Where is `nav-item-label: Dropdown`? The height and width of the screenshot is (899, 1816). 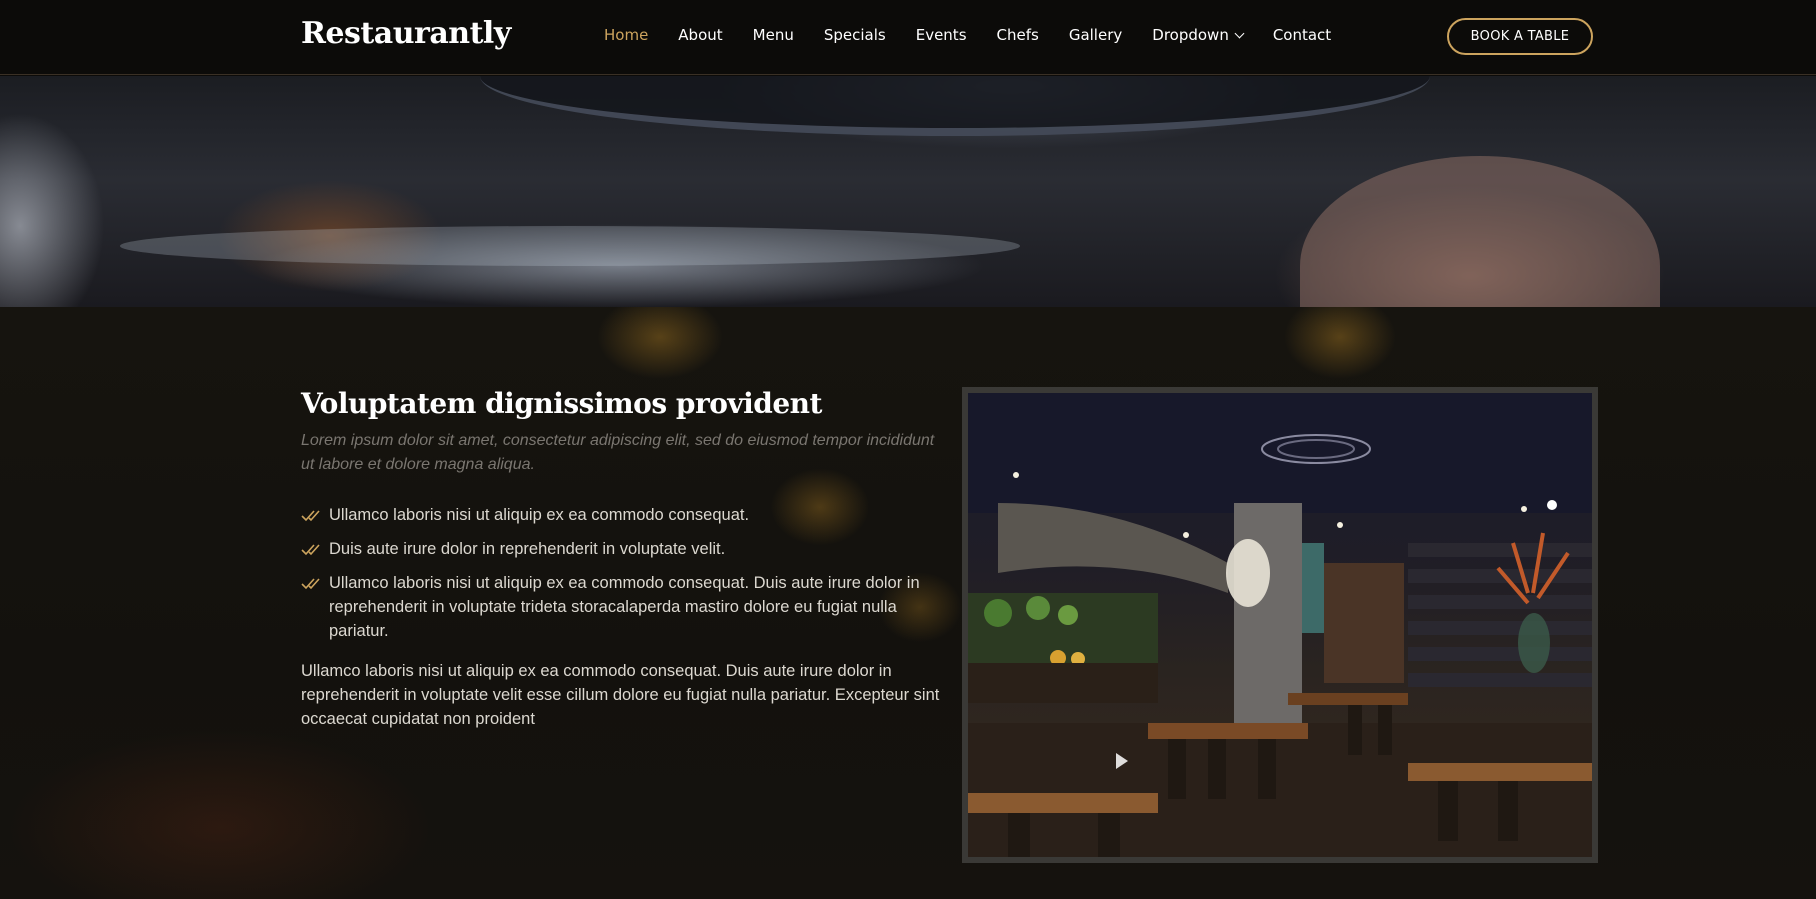
nav-item-label: Dropdown is located at coordinates (1190, 35).